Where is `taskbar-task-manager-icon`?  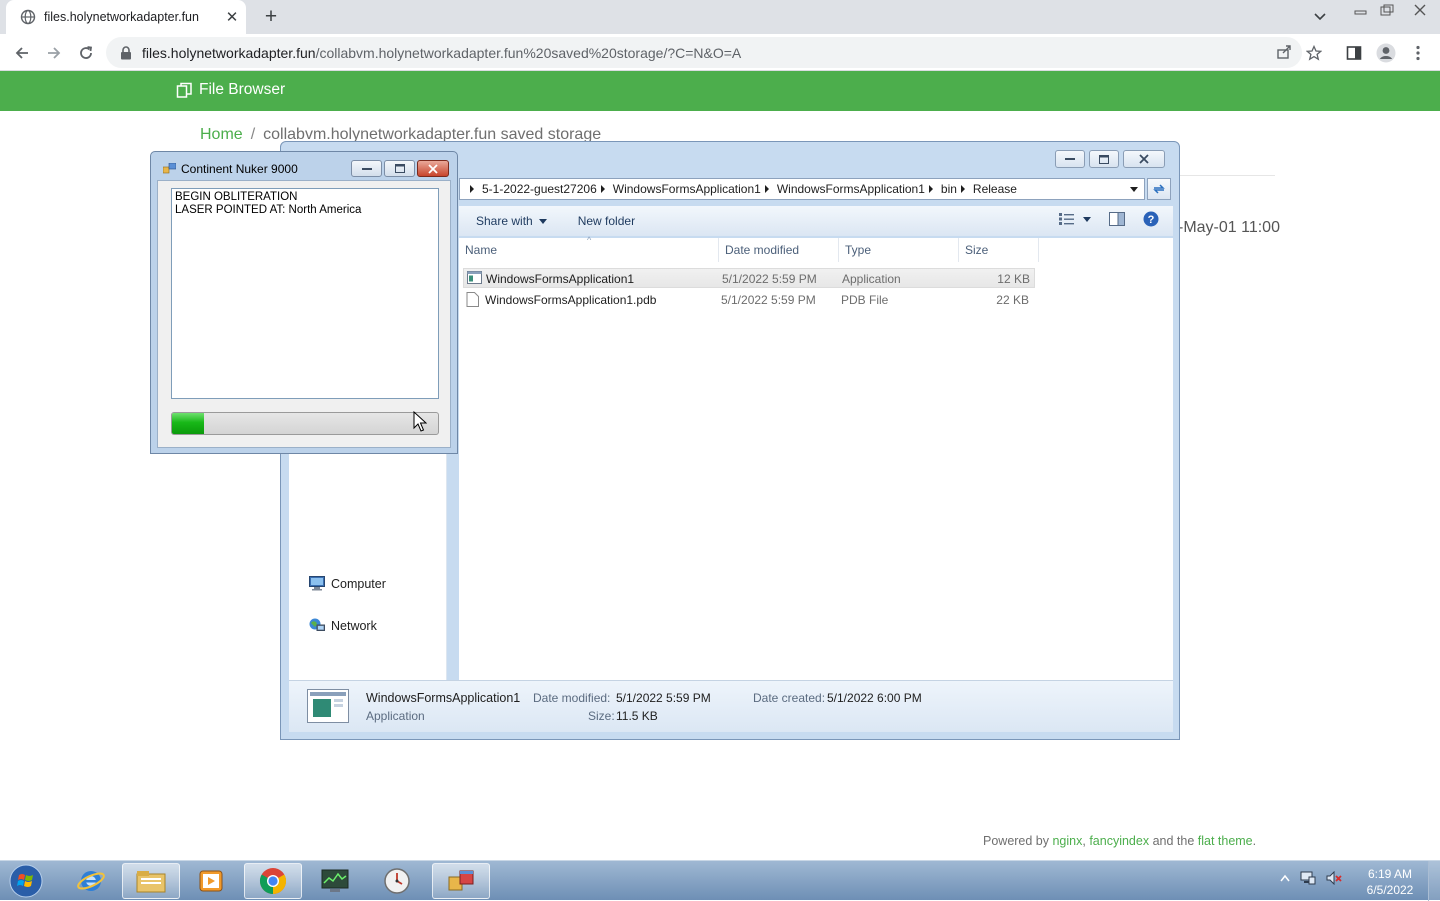
taskbar-task-manager-icon is located at coordinates (335, 881).